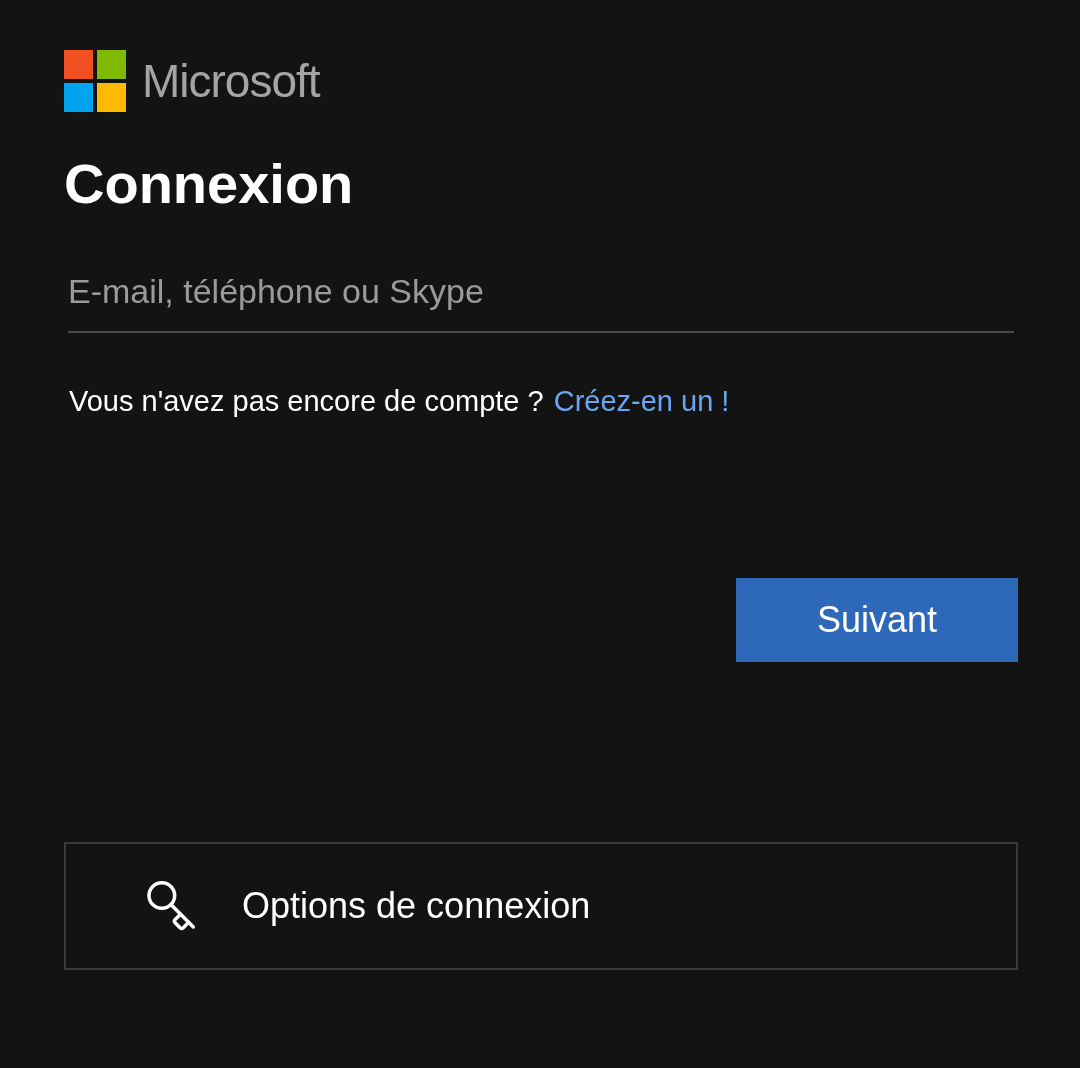  What do you see at coordinates (306, 401) in the screenshot?
I see `signup-prompt: Vous n'avez pas encore de compte ?` at bounding box center [306, 401].